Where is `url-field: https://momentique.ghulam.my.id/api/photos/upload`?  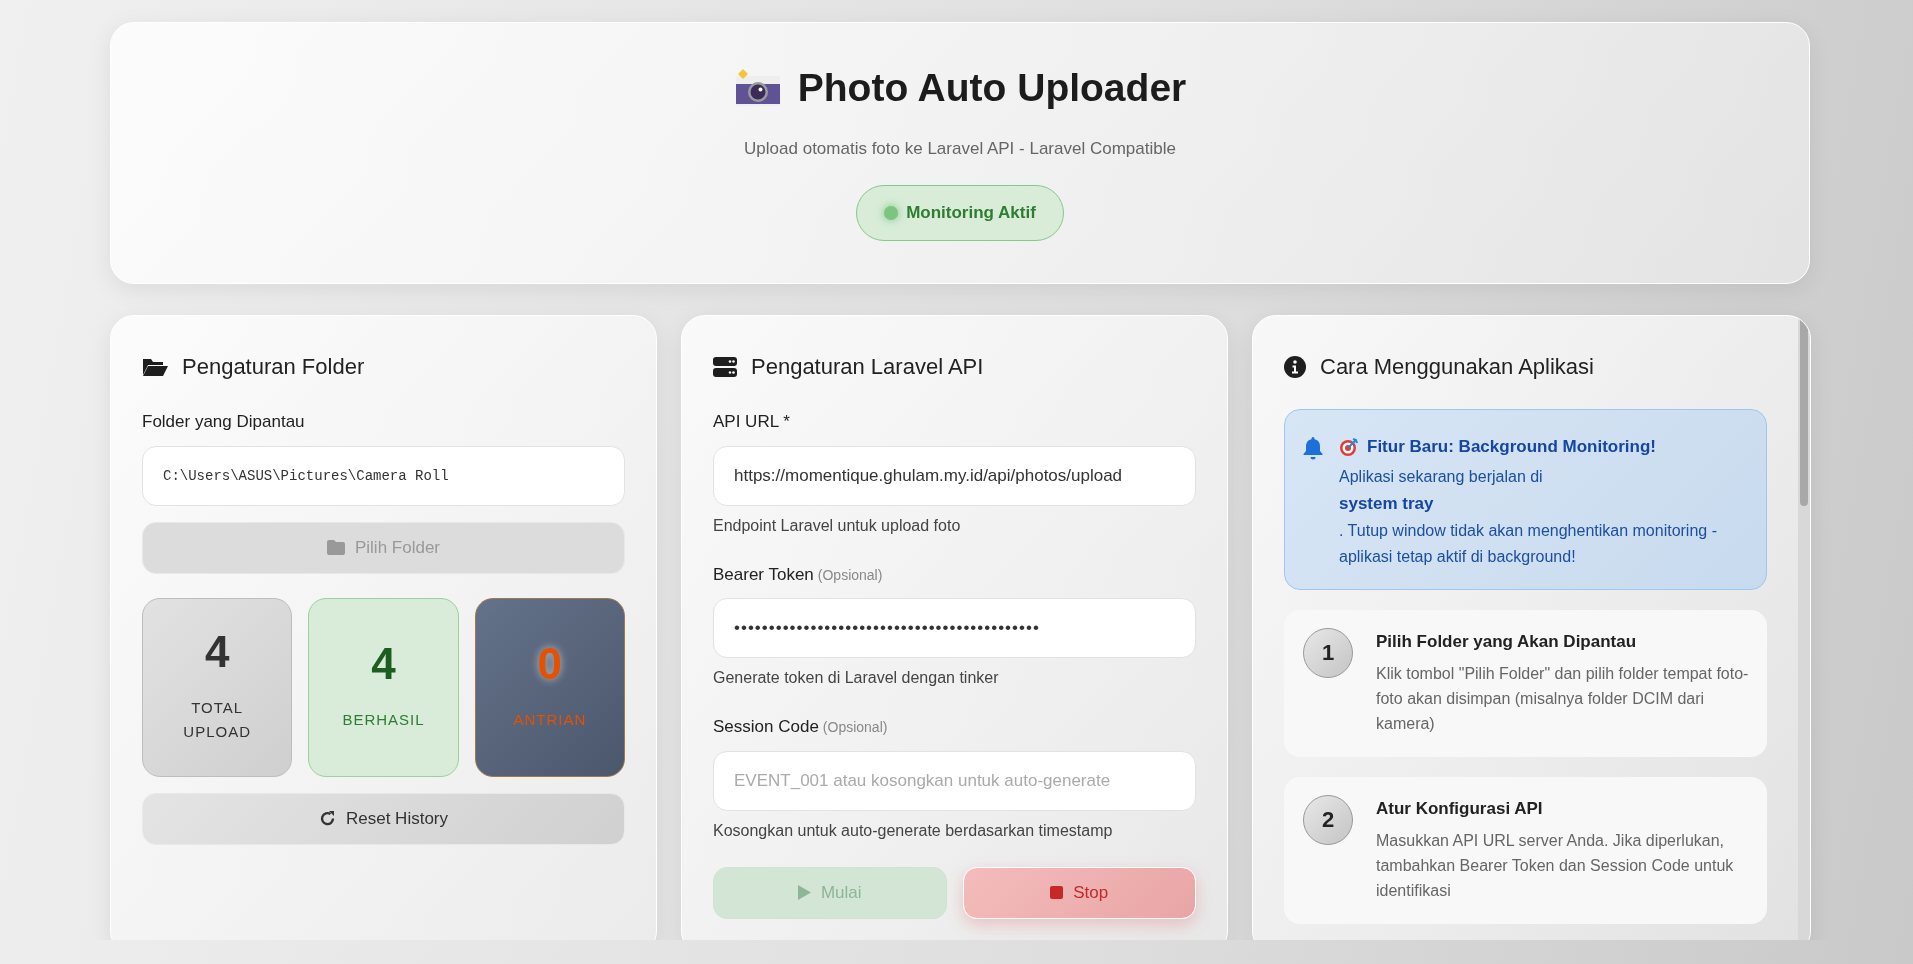 url-field: https://momentique.ghulam.my.id/api/photos/upload is located at coordinates (954, 475).